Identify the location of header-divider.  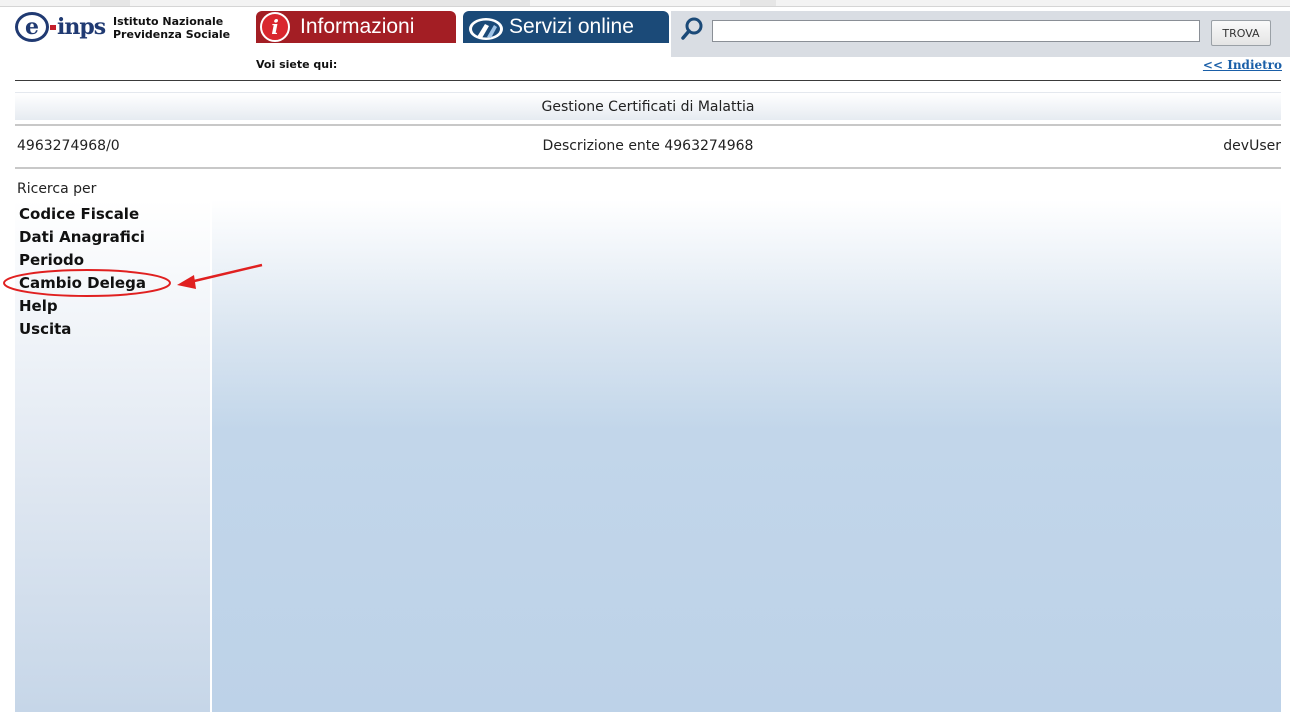
(648, 80).